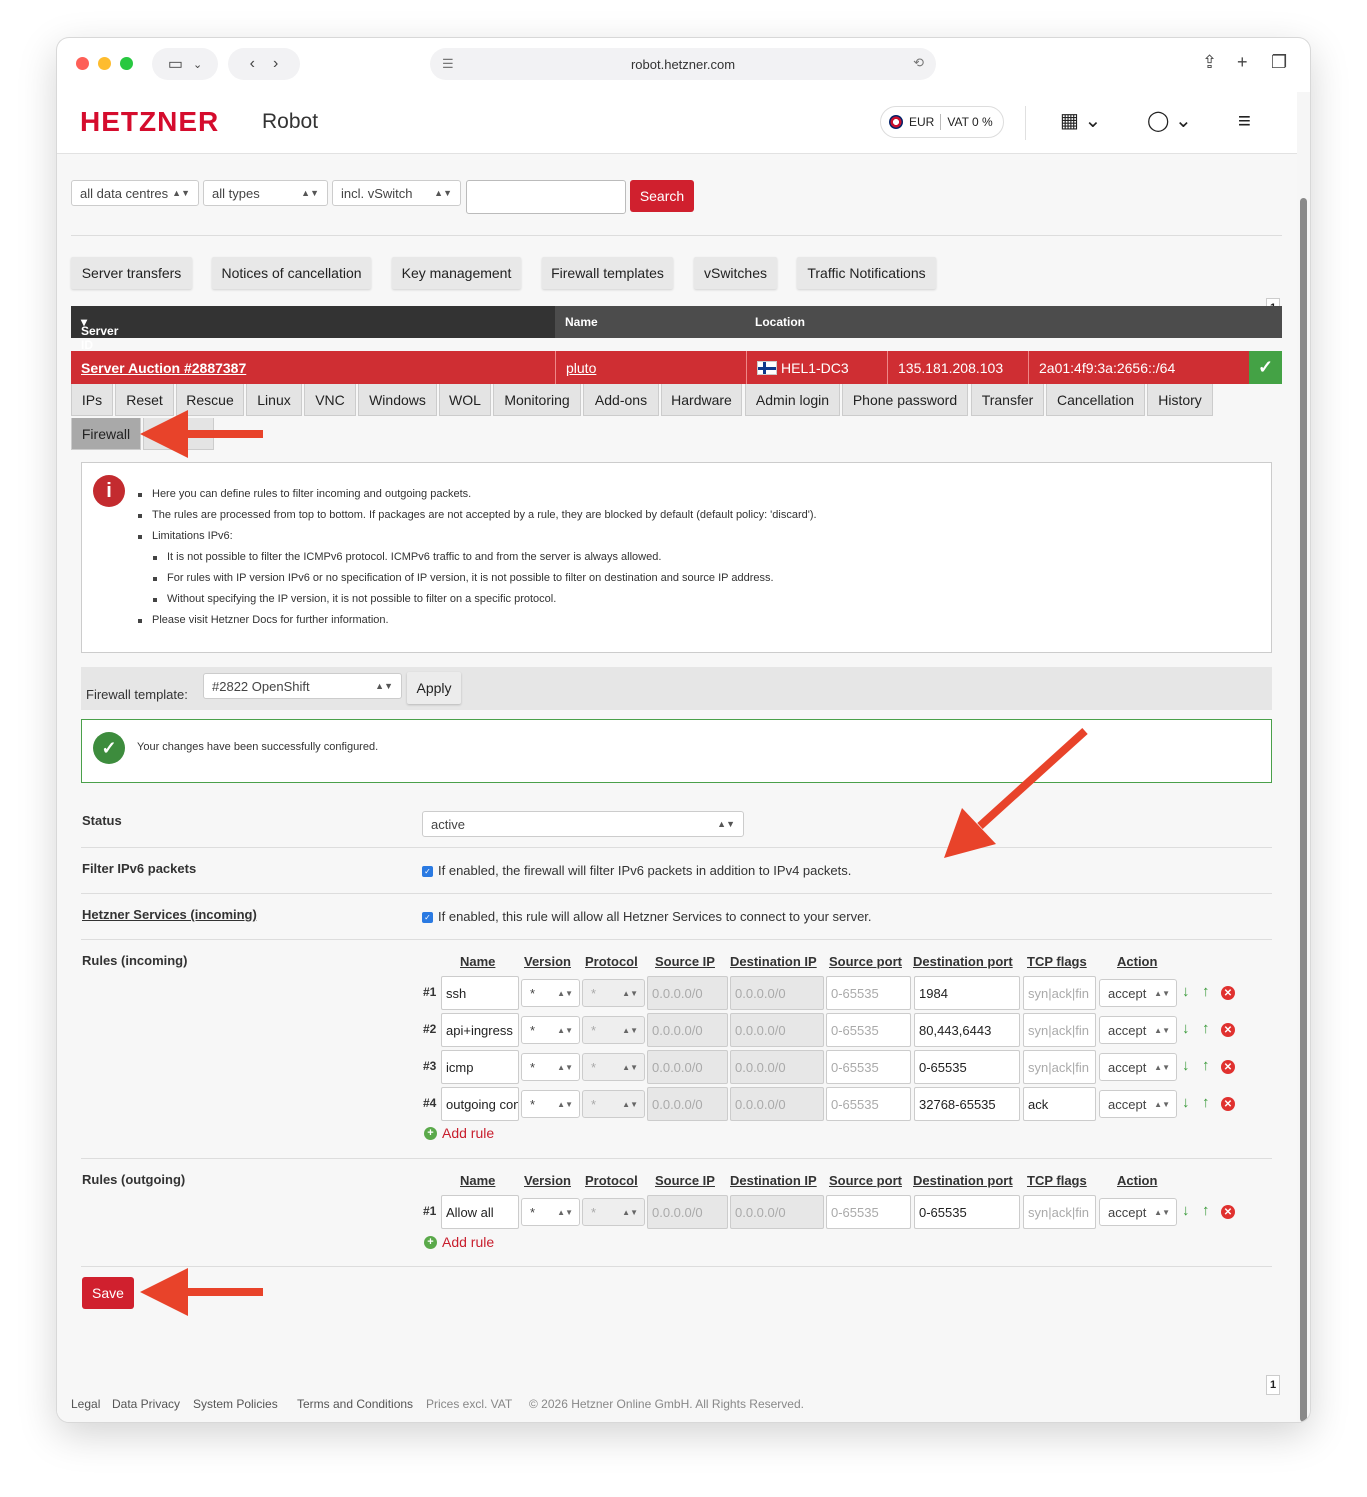 This screenshot has width=1367, height=1497. Describe the element at coordinates (480, 1030) in the screenshot. I see `rule-name-input: api+ingress` at that location.